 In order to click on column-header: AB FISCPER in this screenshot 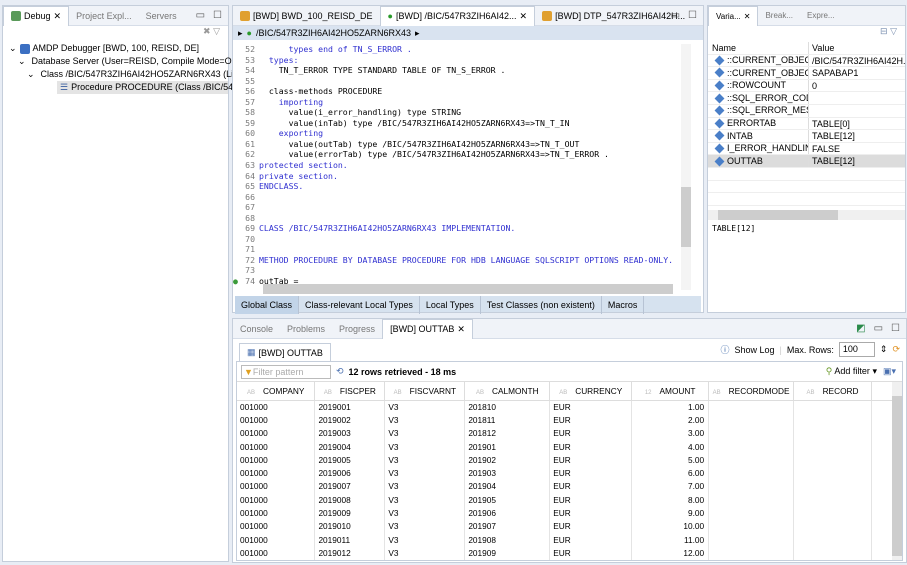, I will do `click(350, 391)`.